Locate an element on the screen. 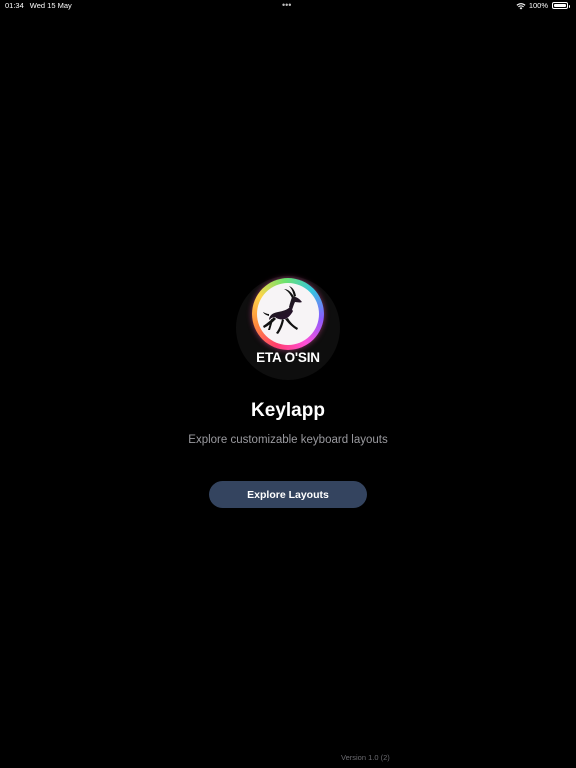 The image size is (576, 768). app-subtitle: Explore customizable keyboard layouts is located at coordinates (288, 440).